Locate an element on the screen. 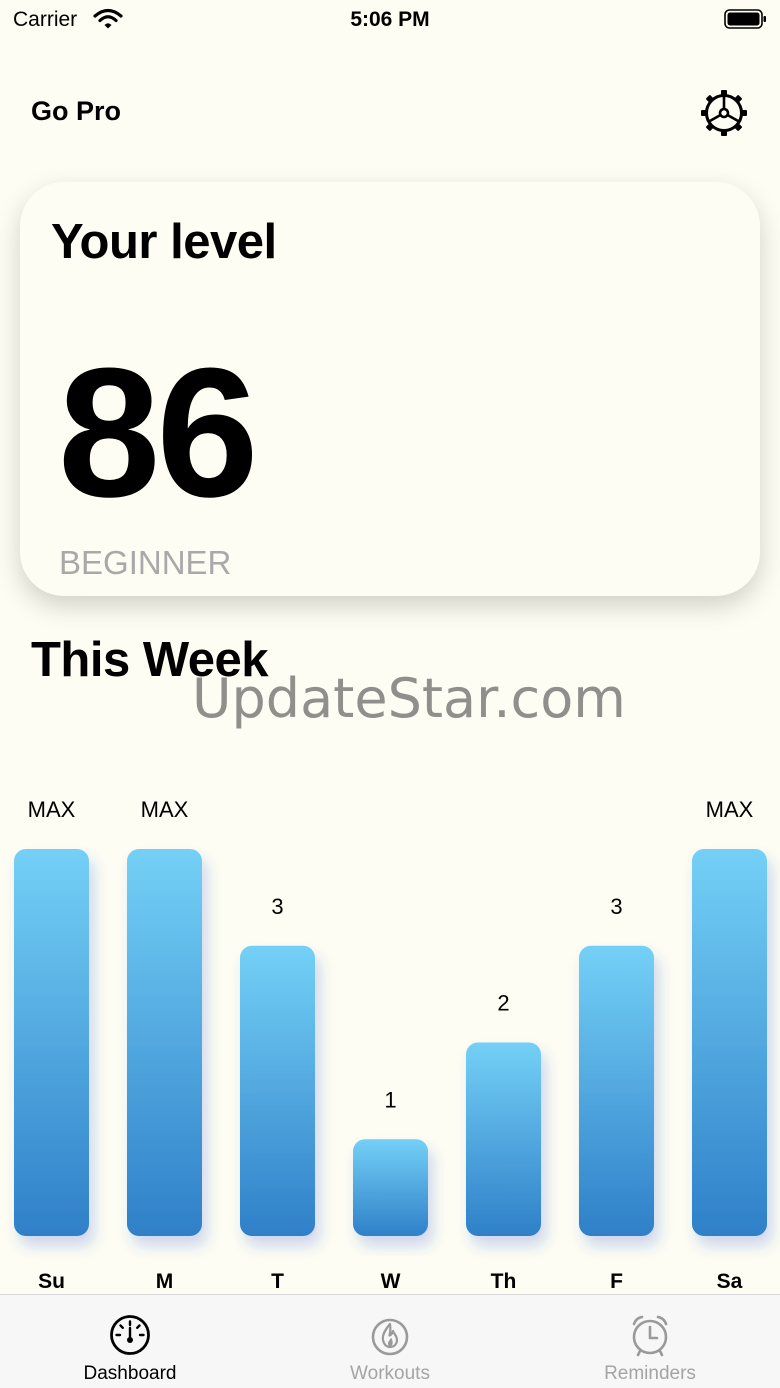  watermark: UpdateStar.com is located at coordinates (409, 698).